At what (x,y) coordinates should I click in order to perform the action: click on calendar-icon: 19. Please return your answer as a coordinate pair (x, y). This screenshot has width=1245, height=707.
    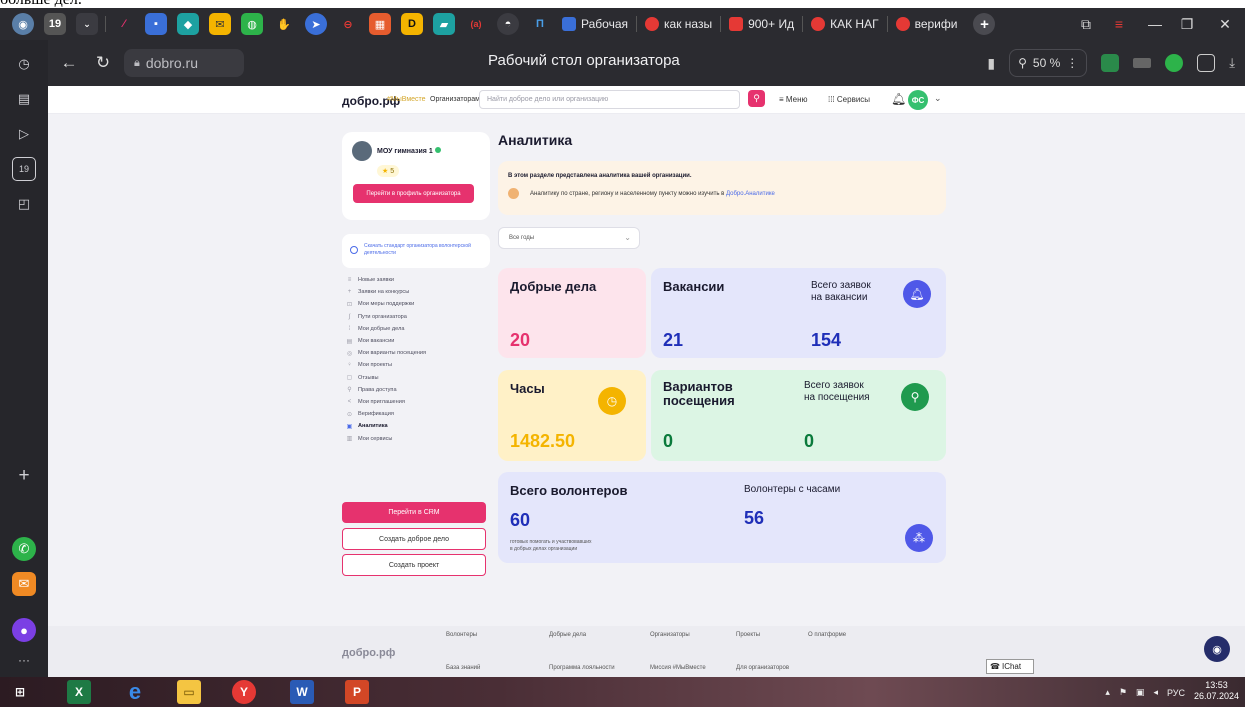
    Looking at the image, I should click on (24, 169).